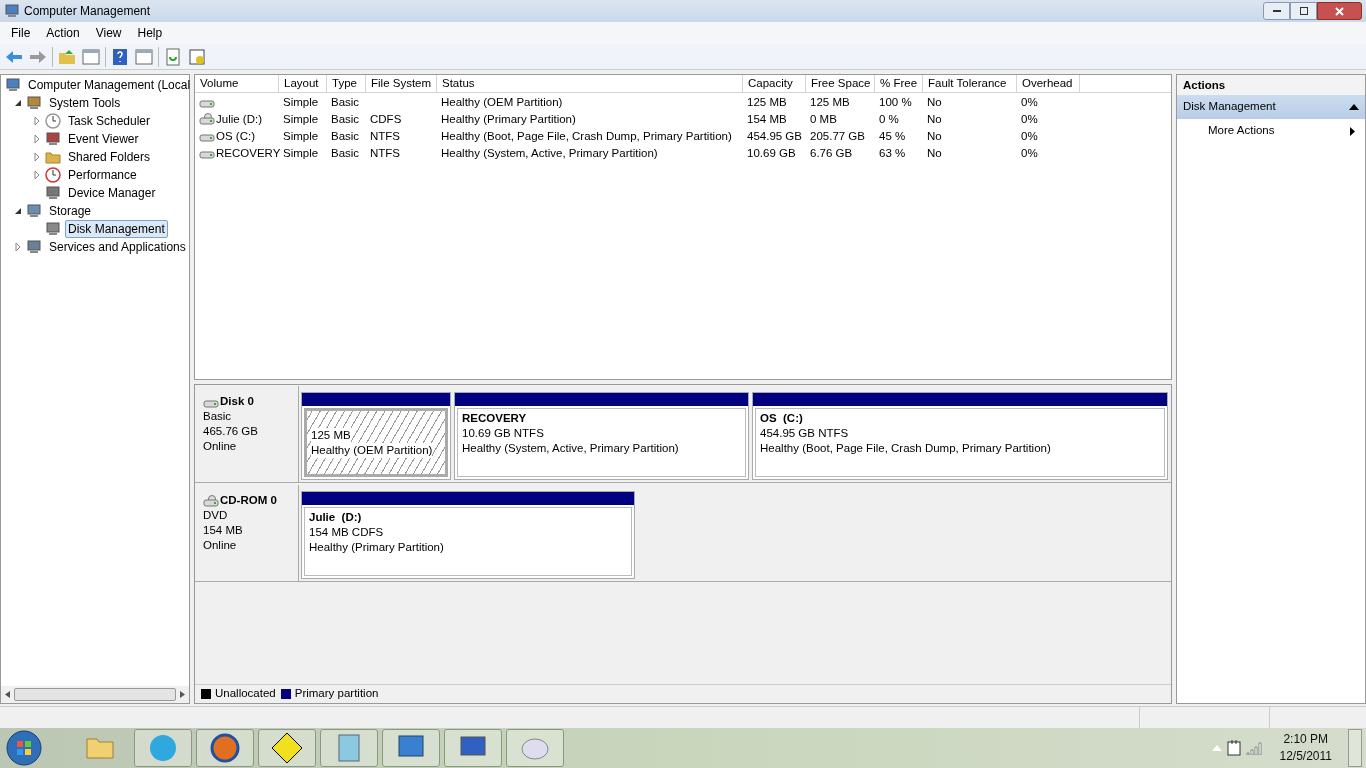  Describe the element at coordinates (892, 136) in the screenshot. I see `table-cell-text: 45 %` at that location.